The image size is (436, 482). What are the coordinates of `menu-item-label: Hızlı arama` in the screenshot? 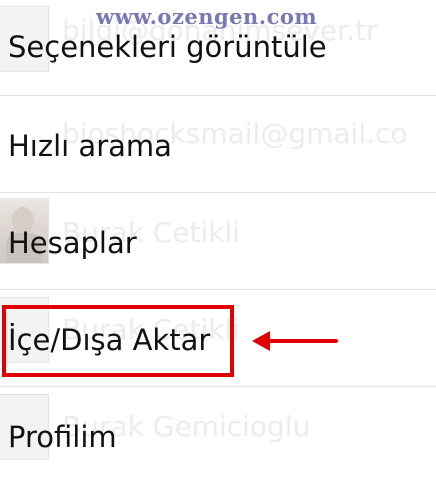 It's located at (90, 146).